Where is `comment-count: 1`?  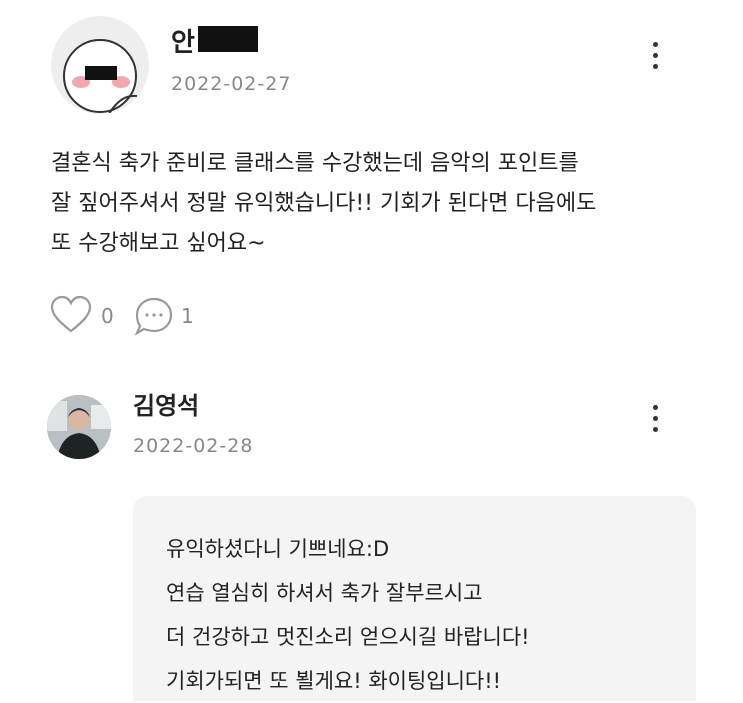 comment-count: 1 is located at coordinates (187, 316).